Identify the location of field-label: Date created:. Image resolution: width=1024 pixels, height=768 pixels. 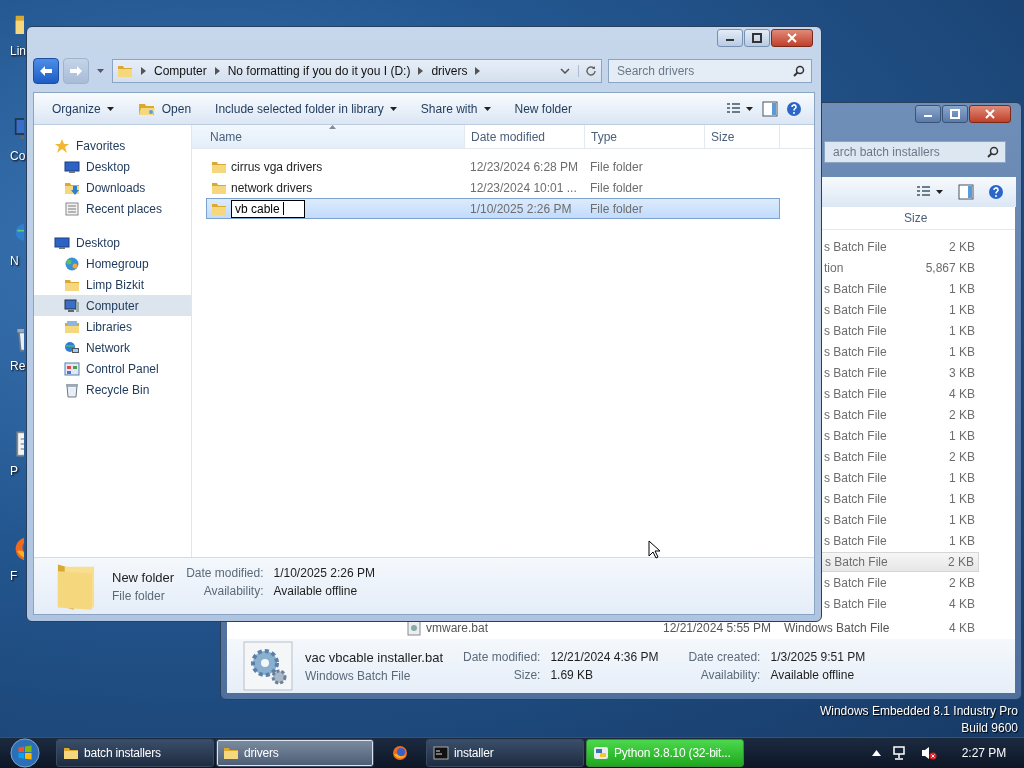
(724, 657).